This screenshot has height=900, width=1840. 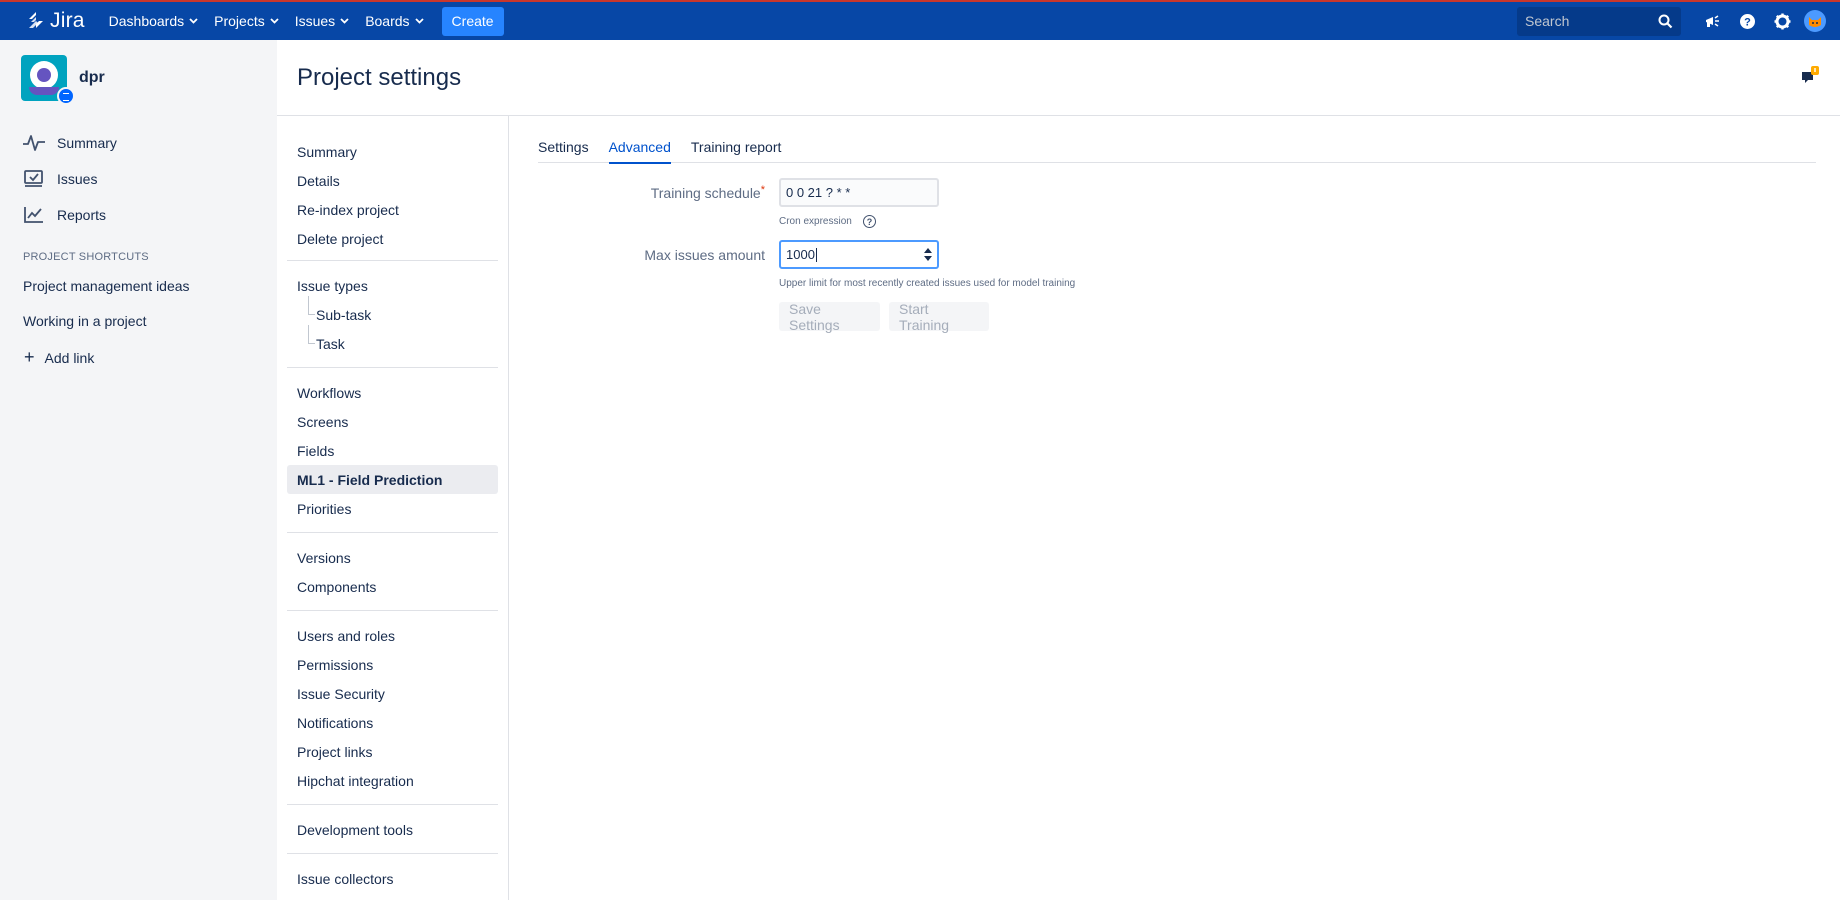 What do you see at coordinates (1782, 21) in the screenshot?
I see `settings-icon` at bounding box center [1782, 21].